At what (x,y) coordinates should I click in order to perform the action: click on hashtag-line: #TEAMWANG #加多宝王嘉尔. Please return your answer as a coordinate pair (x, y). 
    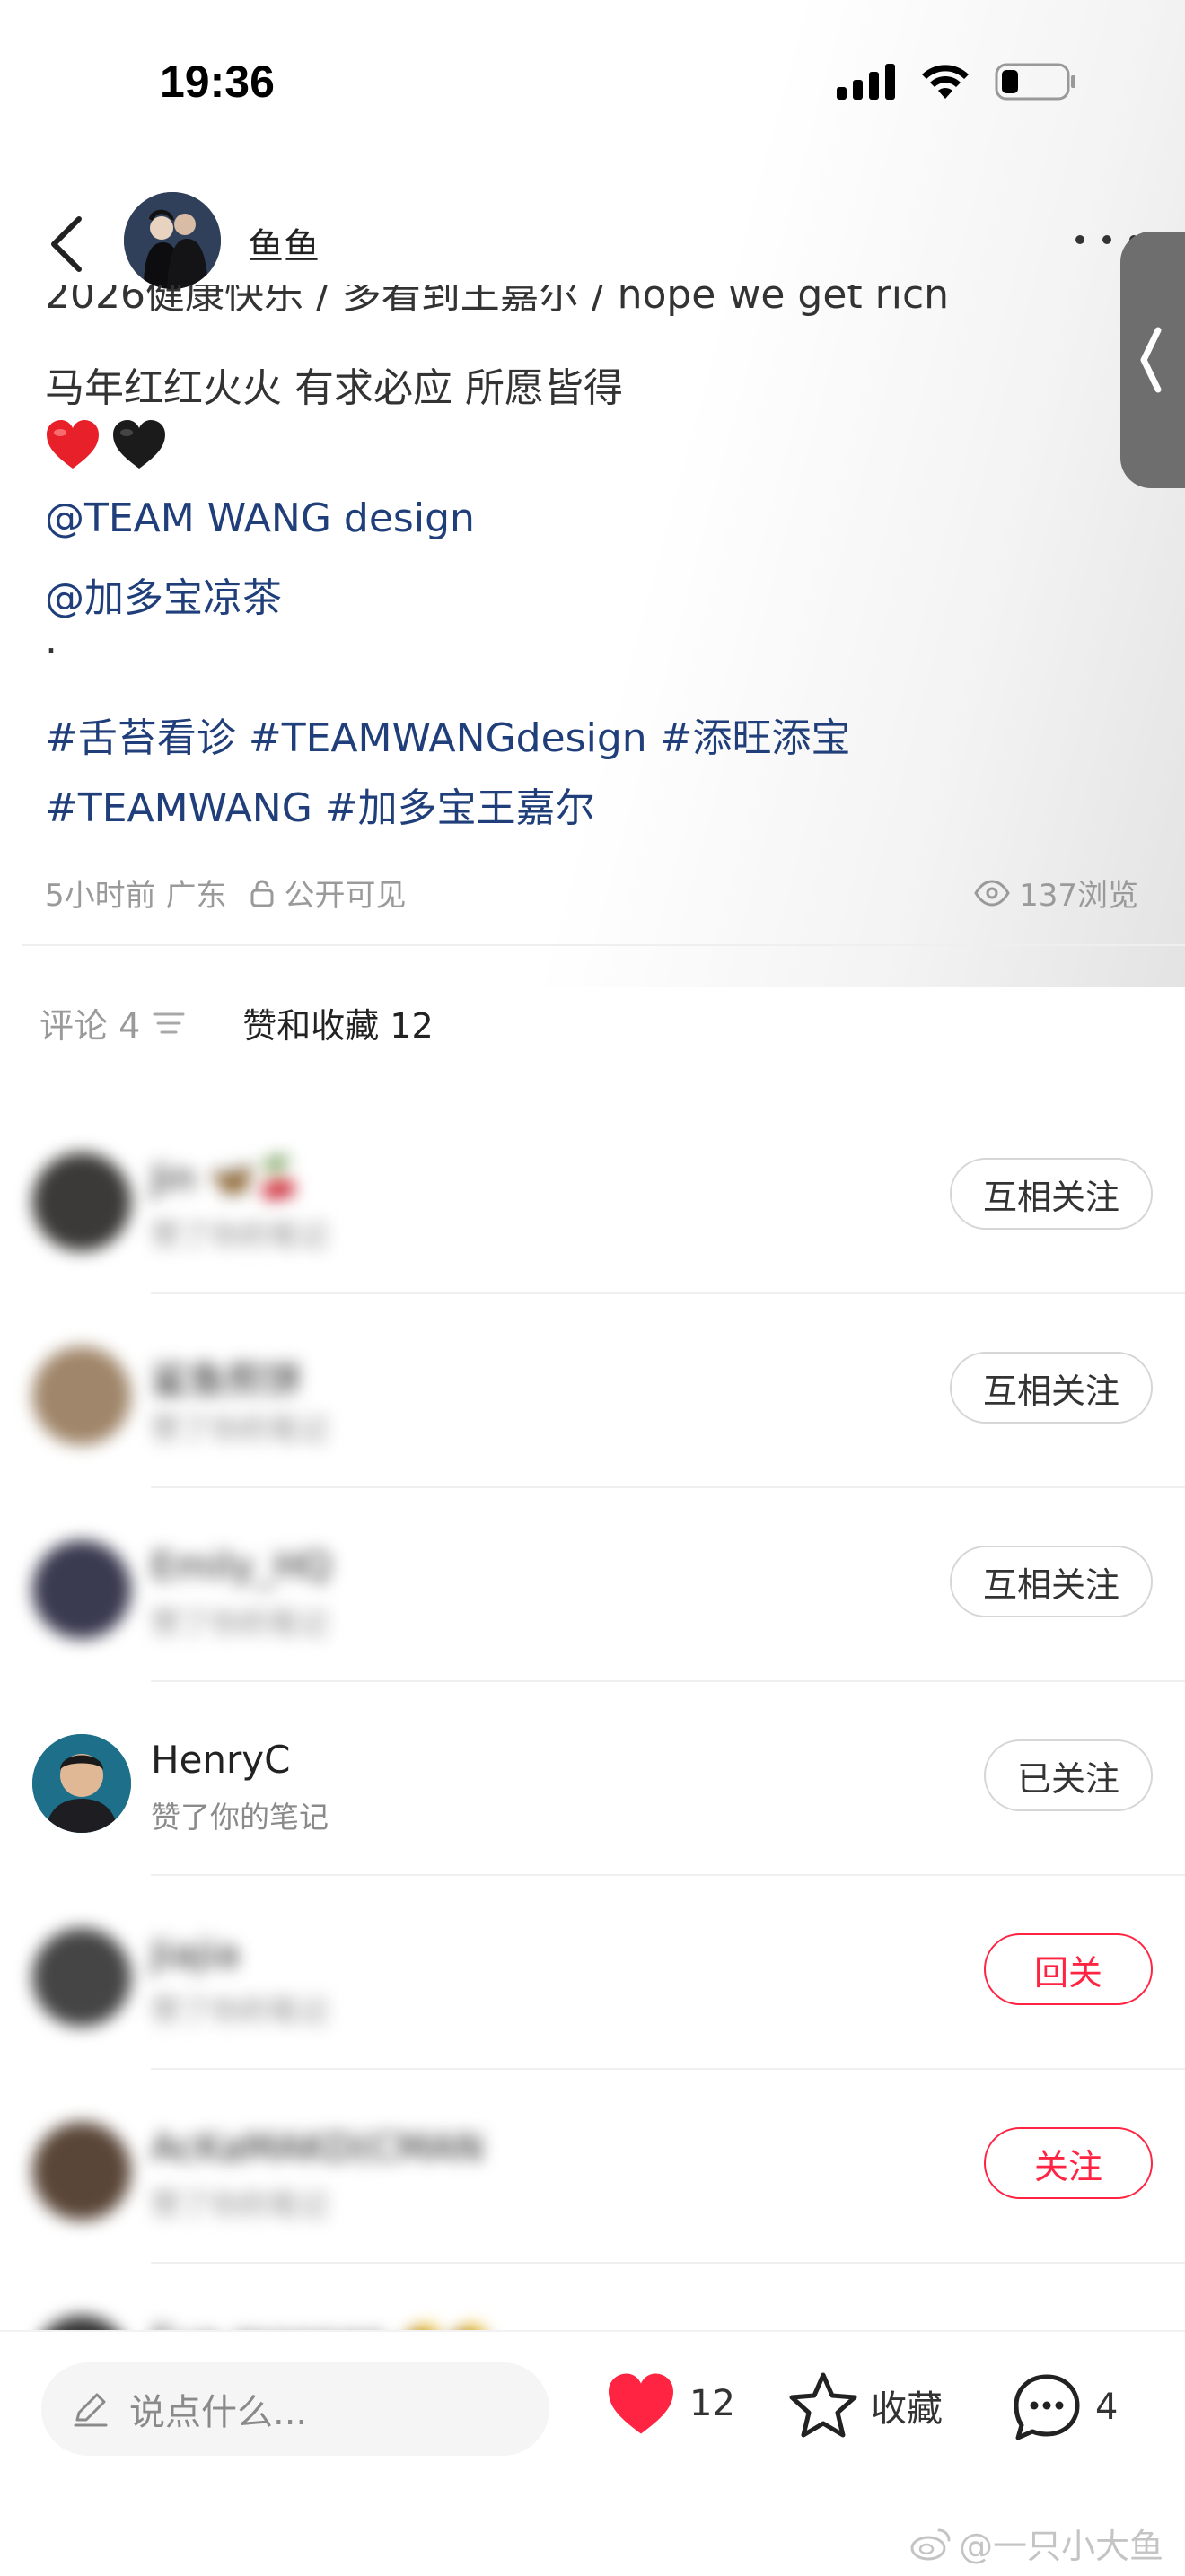
    Looking at the image, I should click on (320, 804).